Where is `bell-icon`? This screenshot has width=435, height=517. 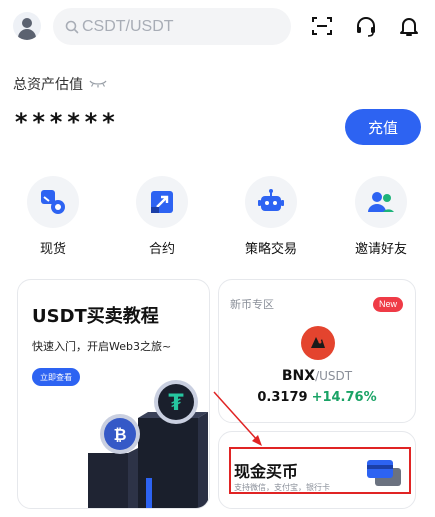
bell-icon is located at coordinates (409, 26).